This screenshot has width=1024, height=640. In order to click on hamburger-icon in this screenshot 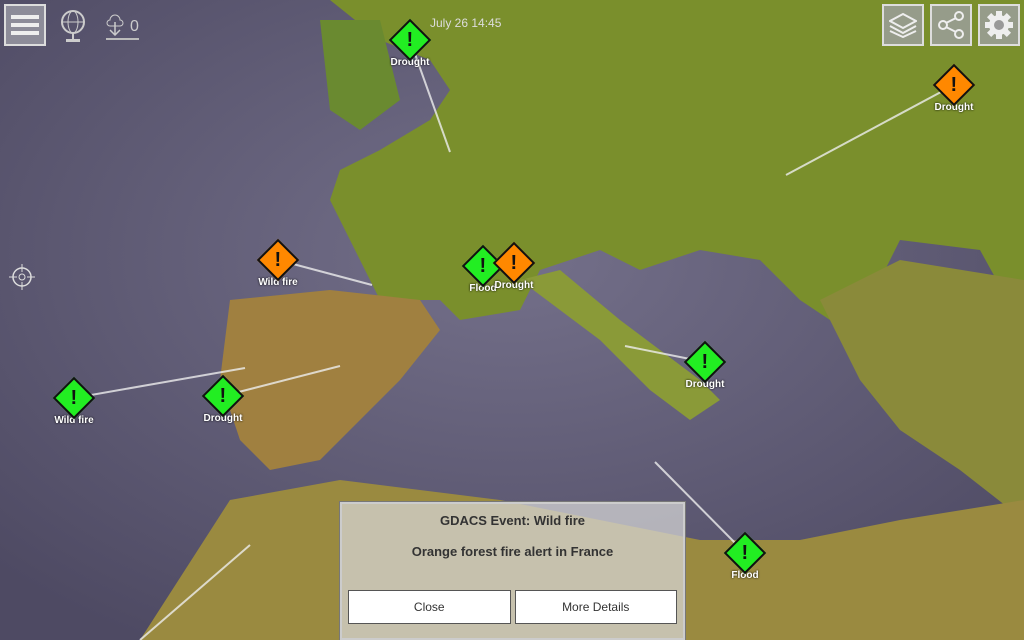, I will do `click(25, 25)`.